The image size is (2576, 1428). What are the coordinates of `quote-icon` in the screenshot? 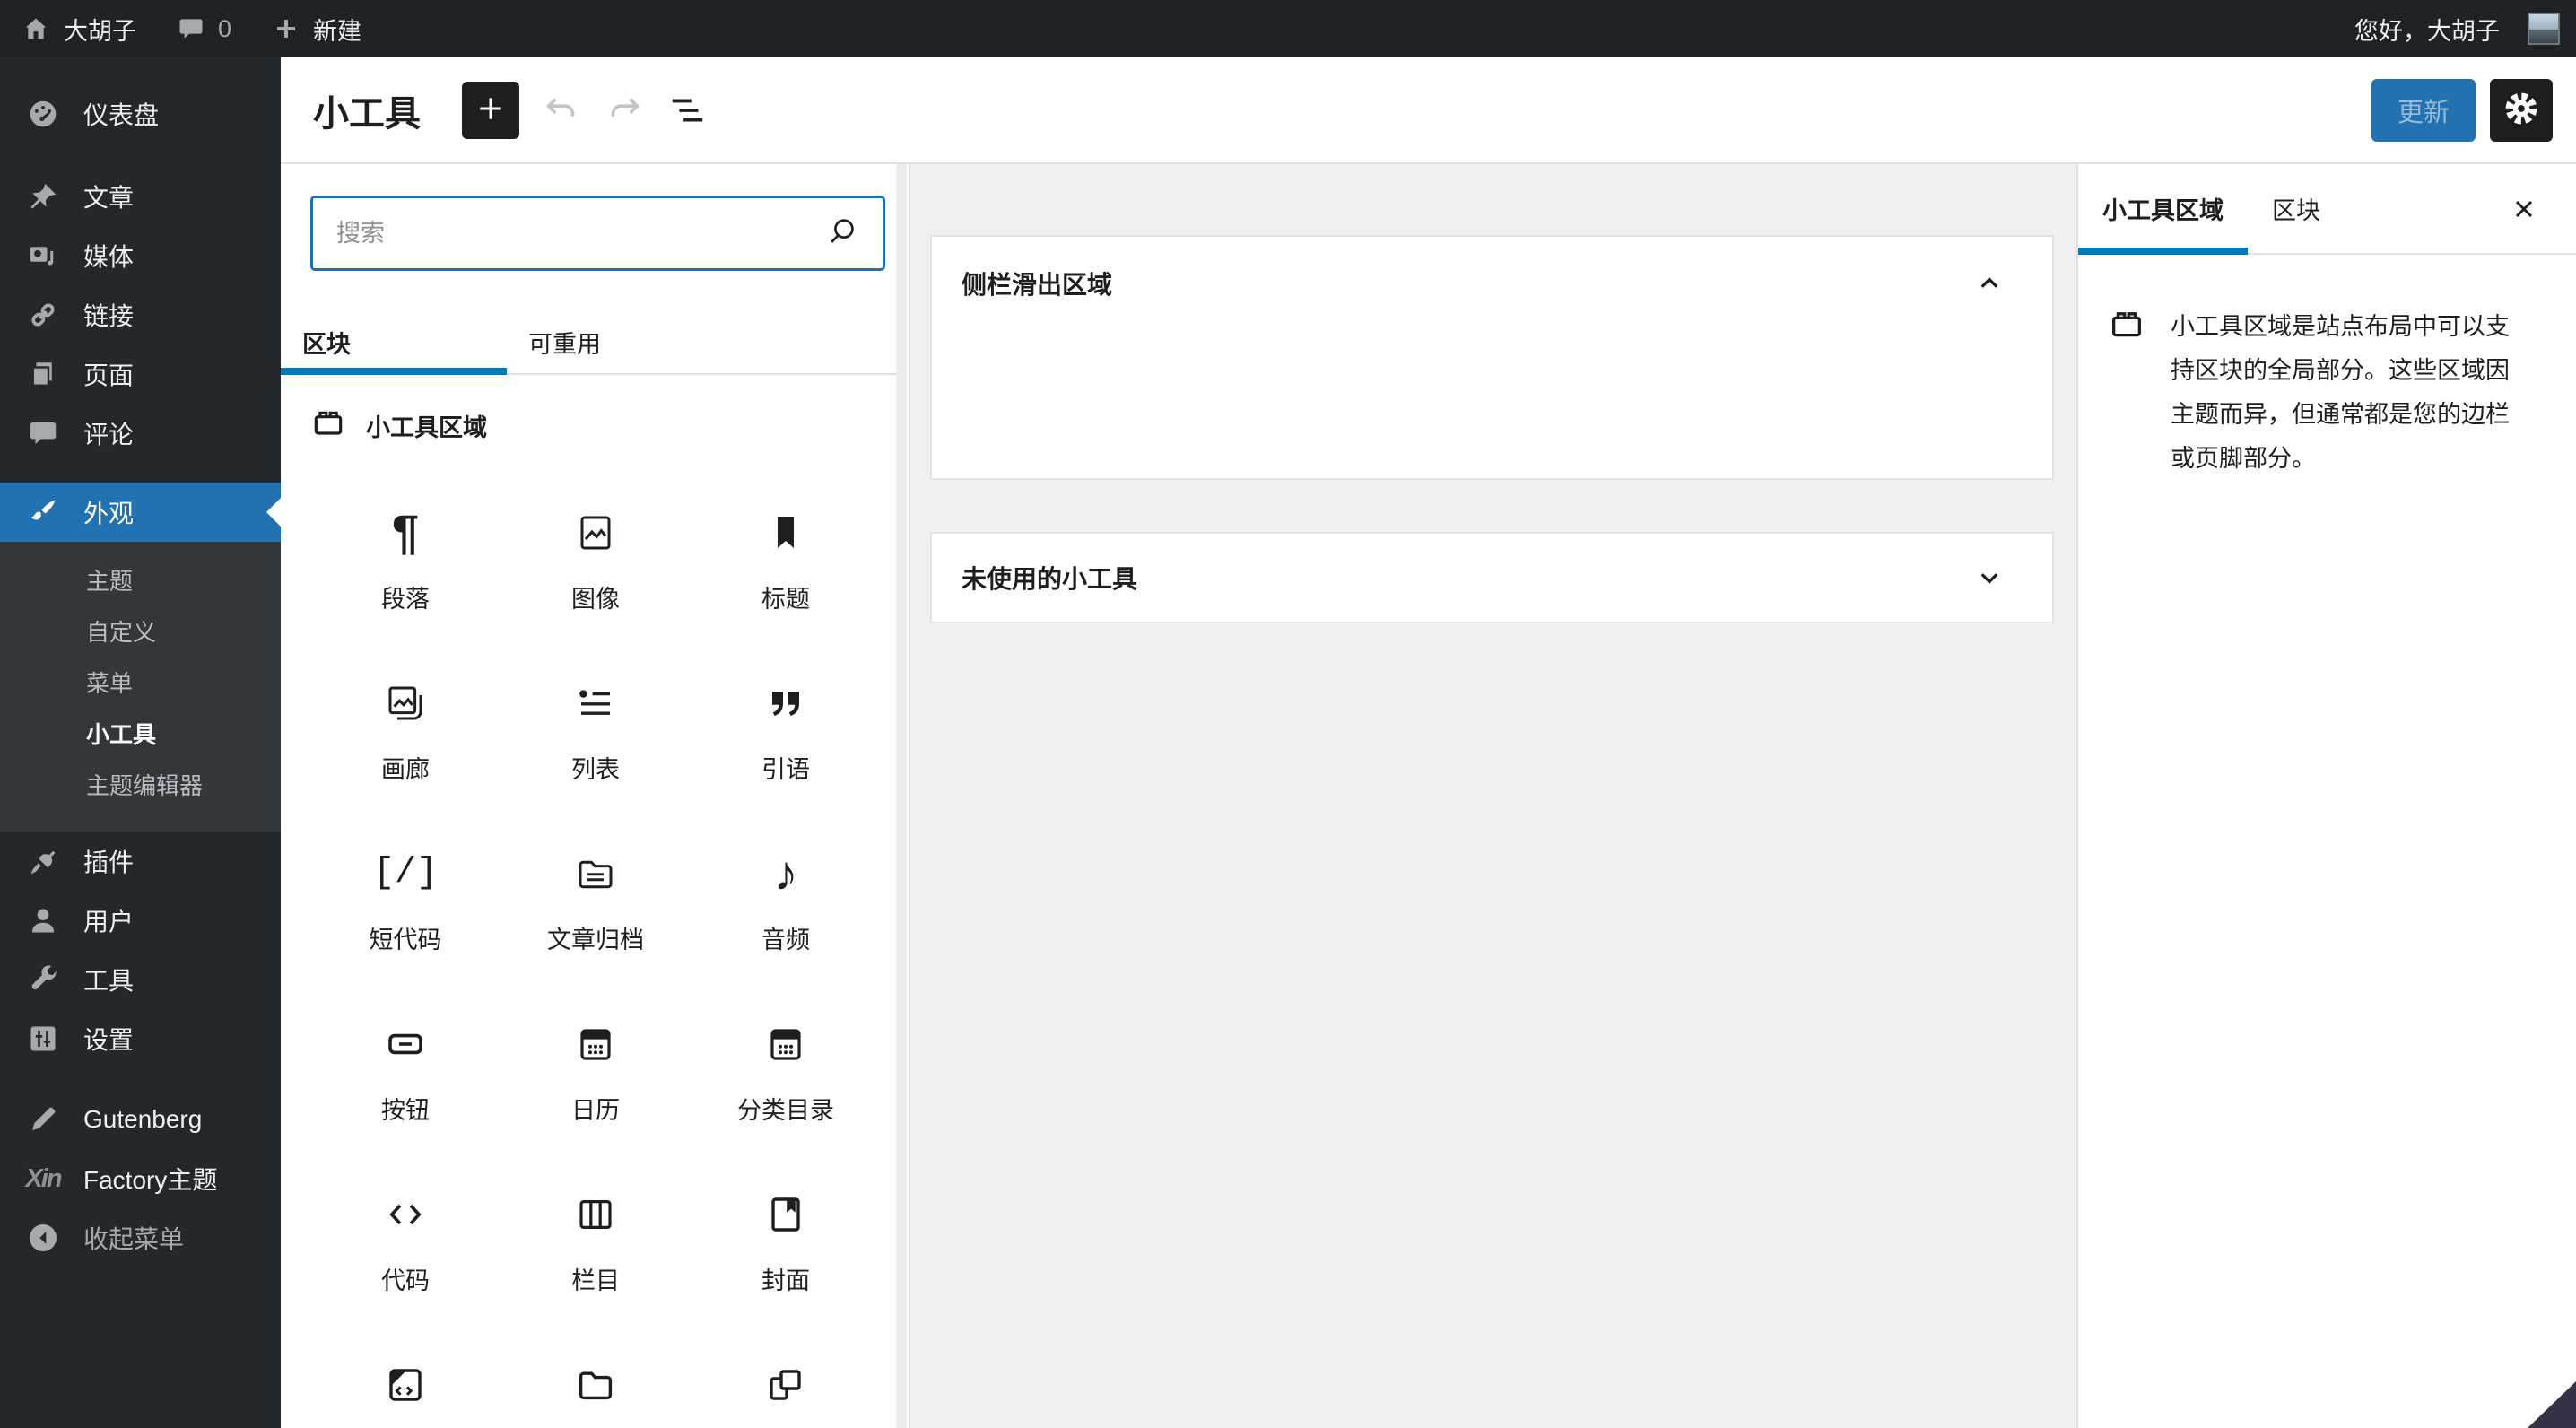 It's located at (785, 704).